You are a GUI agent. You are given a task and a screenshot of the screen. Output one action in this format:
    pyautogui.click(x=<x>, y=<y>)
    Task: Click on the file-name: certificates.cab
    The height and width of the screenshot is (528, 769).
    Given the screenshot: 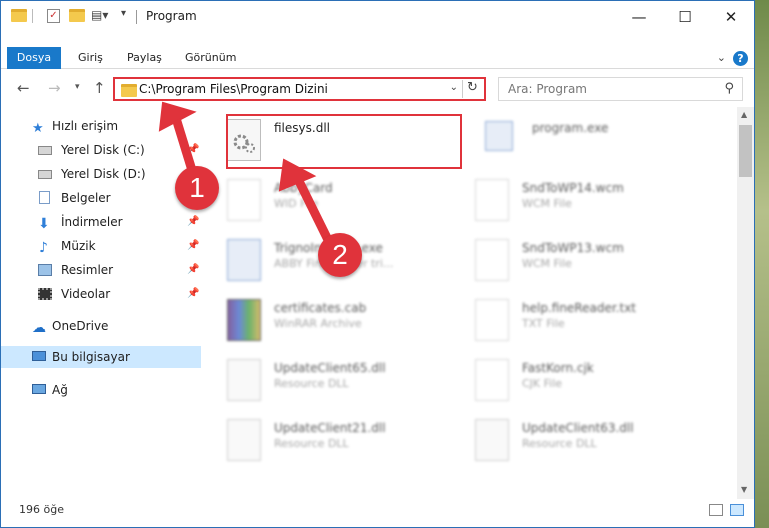 What is the action you would take?
    pyautogui.click(x=320, y=308)
    